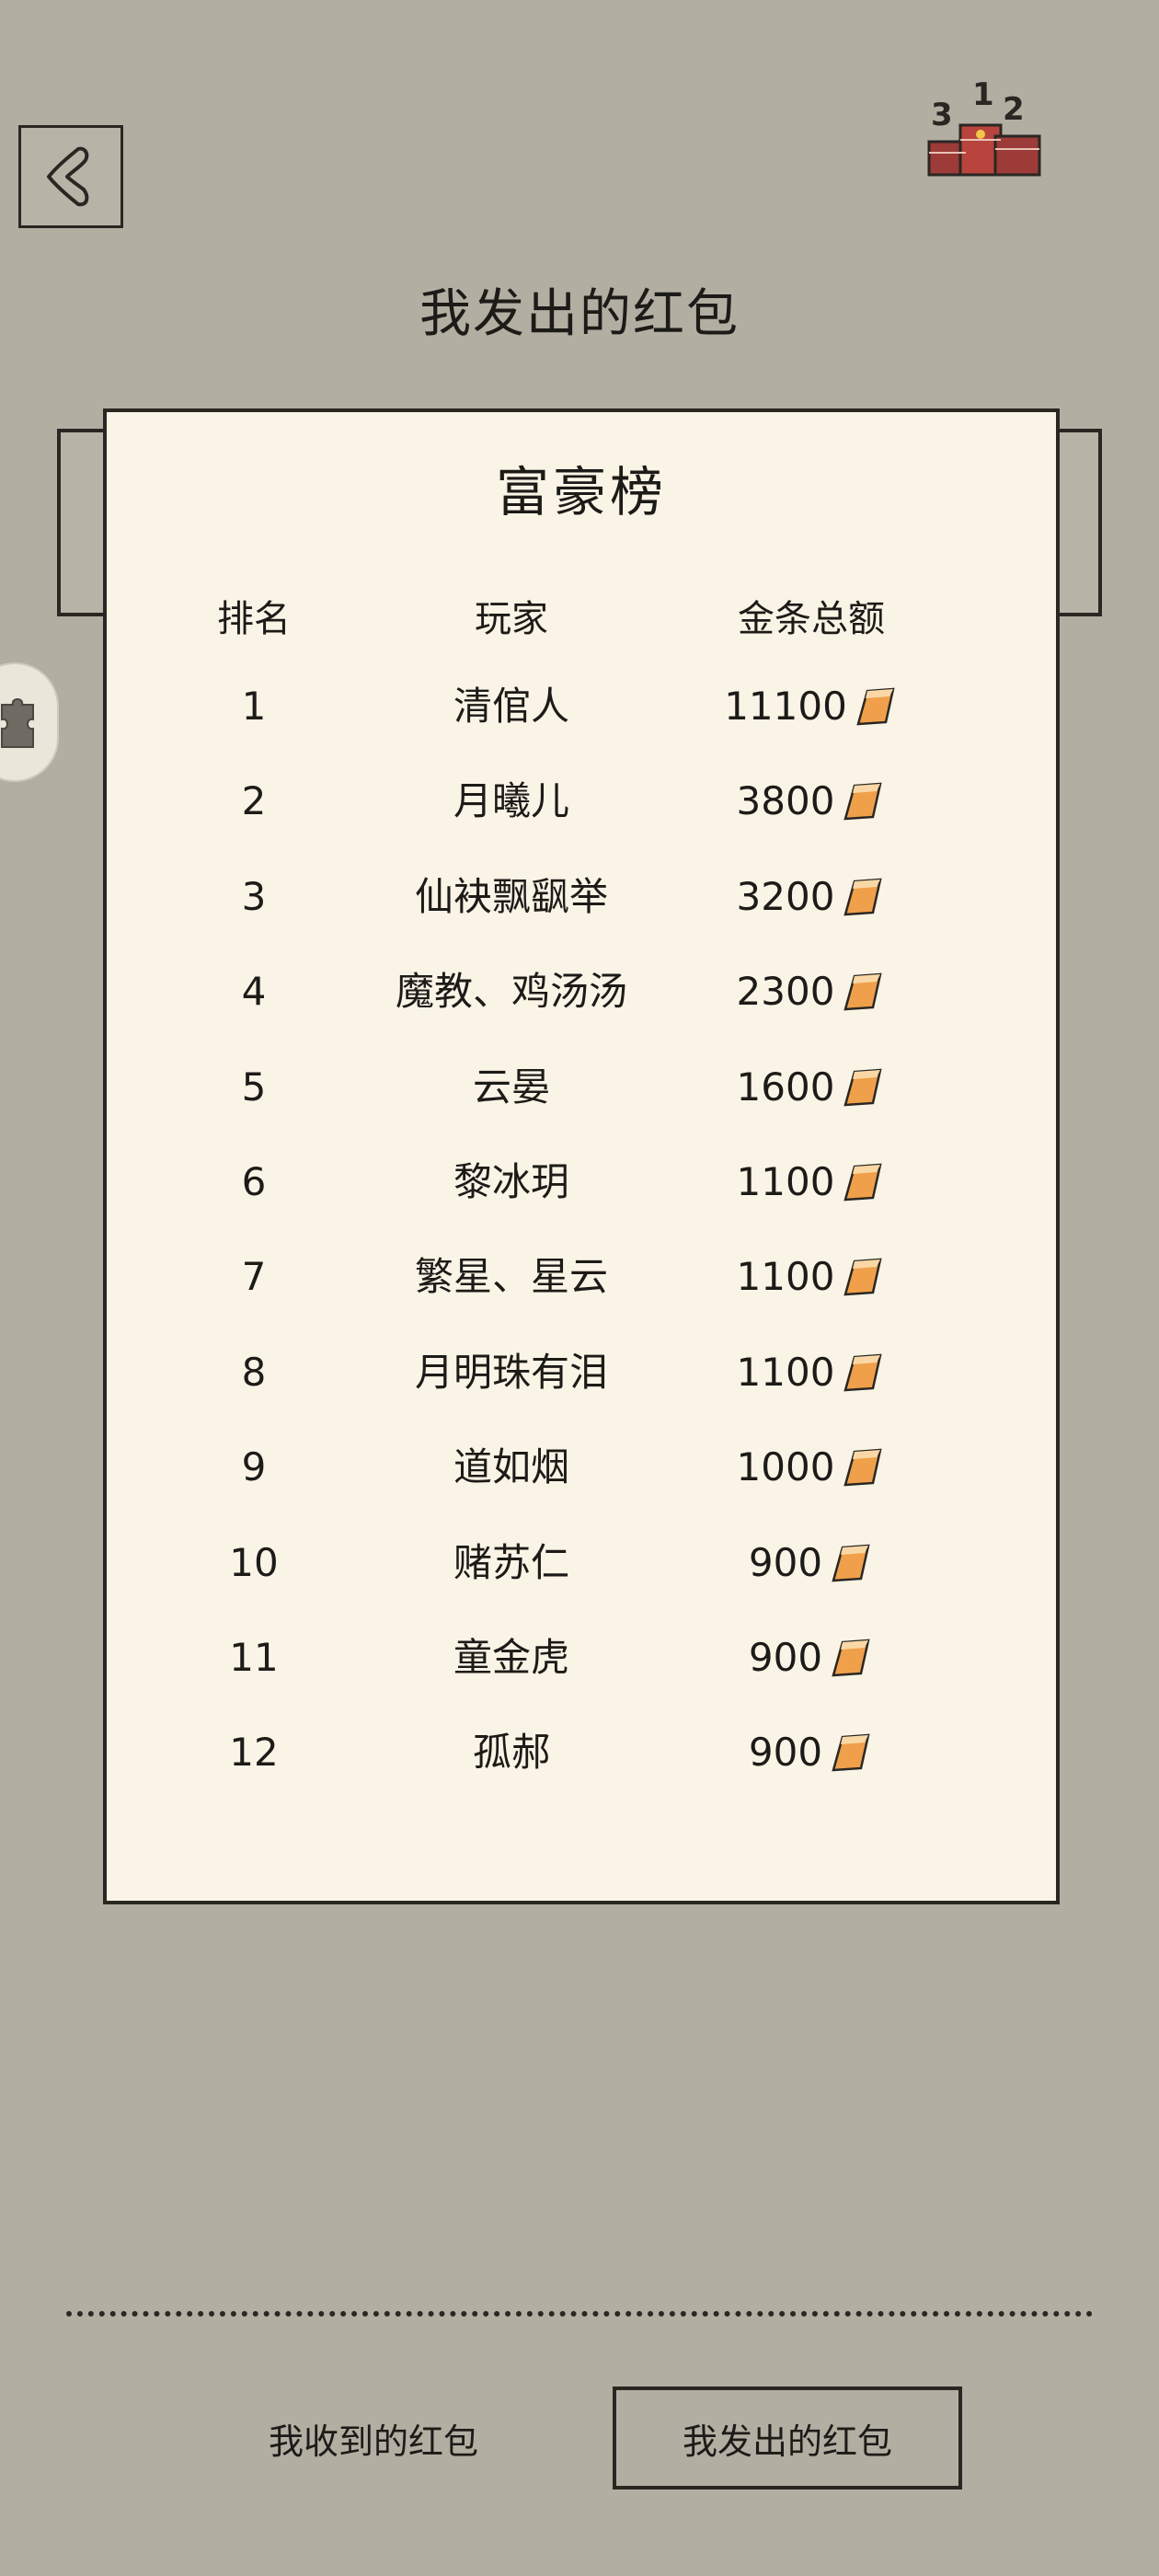 The image size is (1159, 2576). What do you see at coordinates (581, 1584) in the screenshot?
I see `table-row: 10 赌苏仁 900` at bounding box center [581, 1584].